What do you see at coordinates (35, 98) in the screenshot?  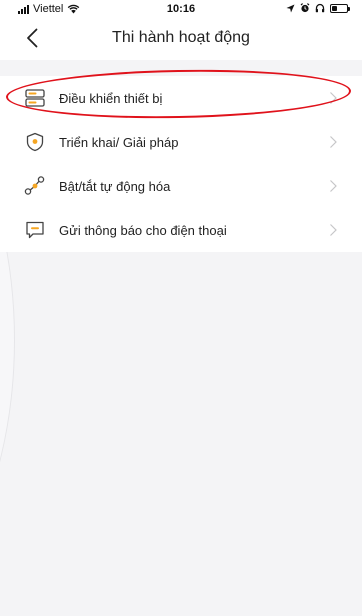 I see `device-control-icon` at bounding box center [35, 98].